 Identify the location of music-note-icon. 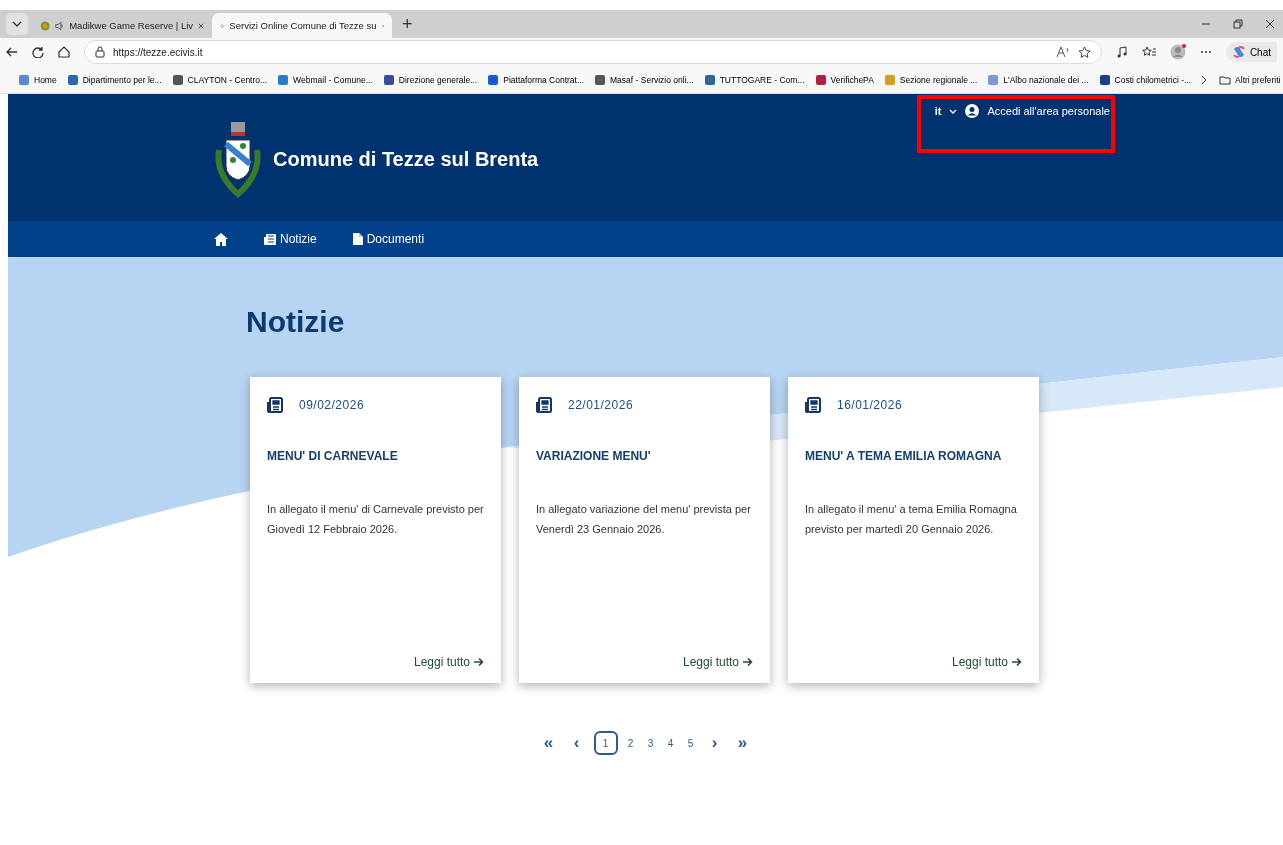
(1121, 52).